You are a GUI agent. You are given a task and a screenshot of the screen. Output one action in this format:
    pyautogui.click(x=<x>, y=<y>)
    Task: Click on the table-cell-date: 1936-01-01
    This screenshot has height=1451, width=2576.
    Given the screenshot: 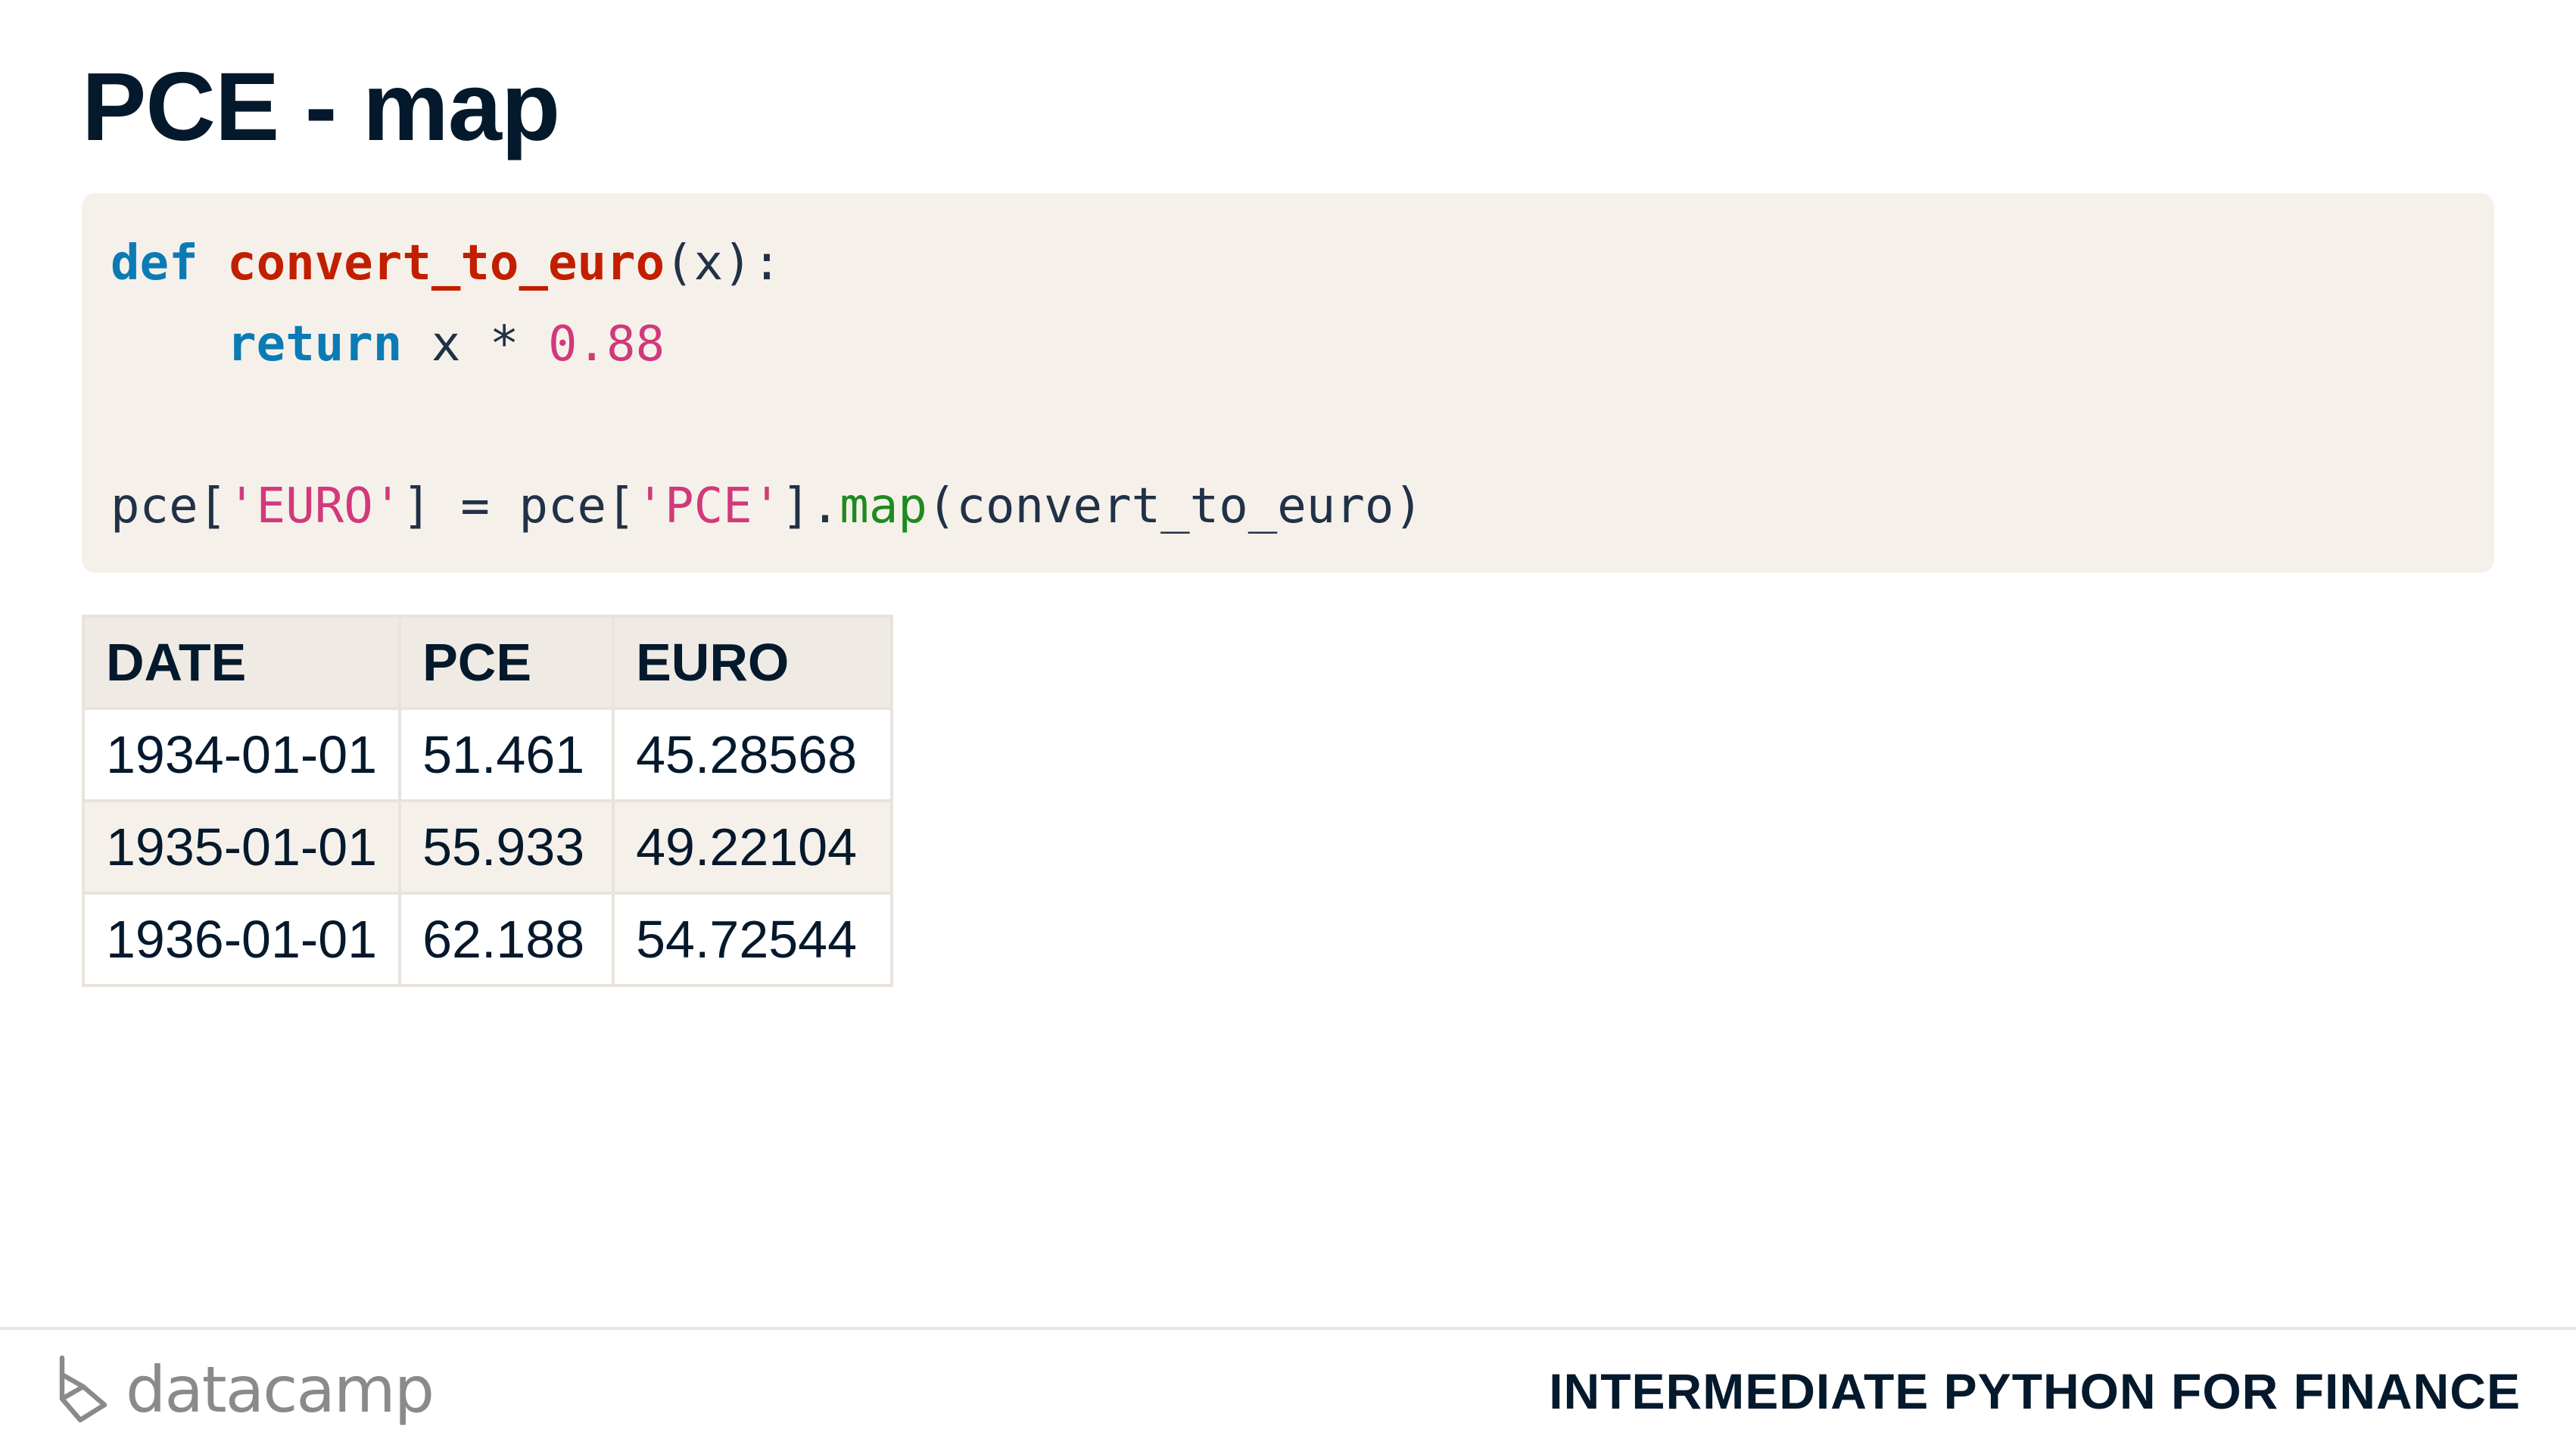 What is the action you would take?
    pyautogui.click(x=241, y=939)
    